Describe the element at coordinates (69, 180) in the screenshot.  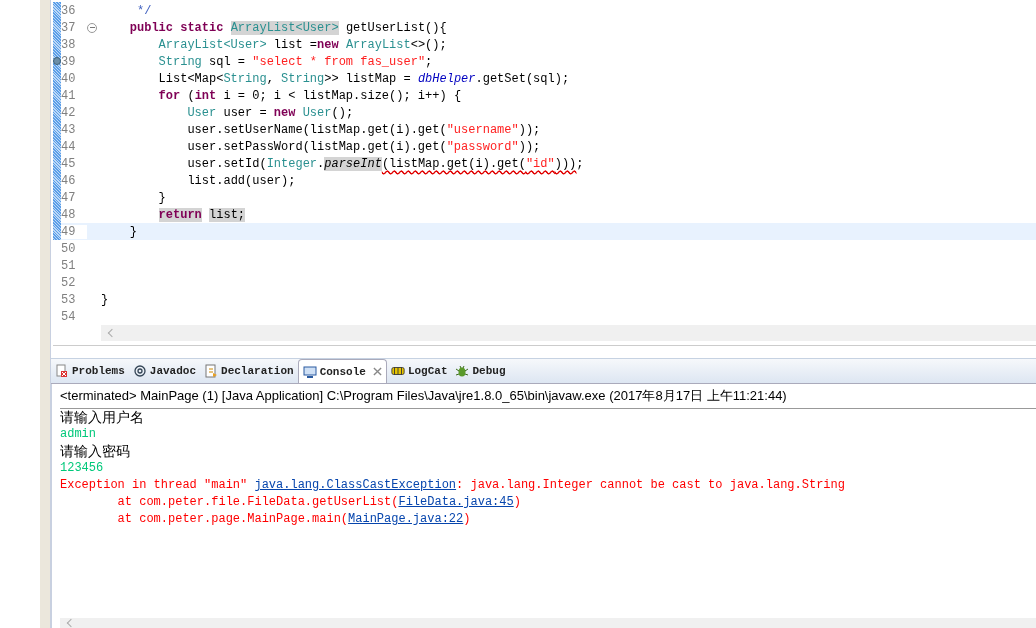
I see `line-number: 46` at that location.